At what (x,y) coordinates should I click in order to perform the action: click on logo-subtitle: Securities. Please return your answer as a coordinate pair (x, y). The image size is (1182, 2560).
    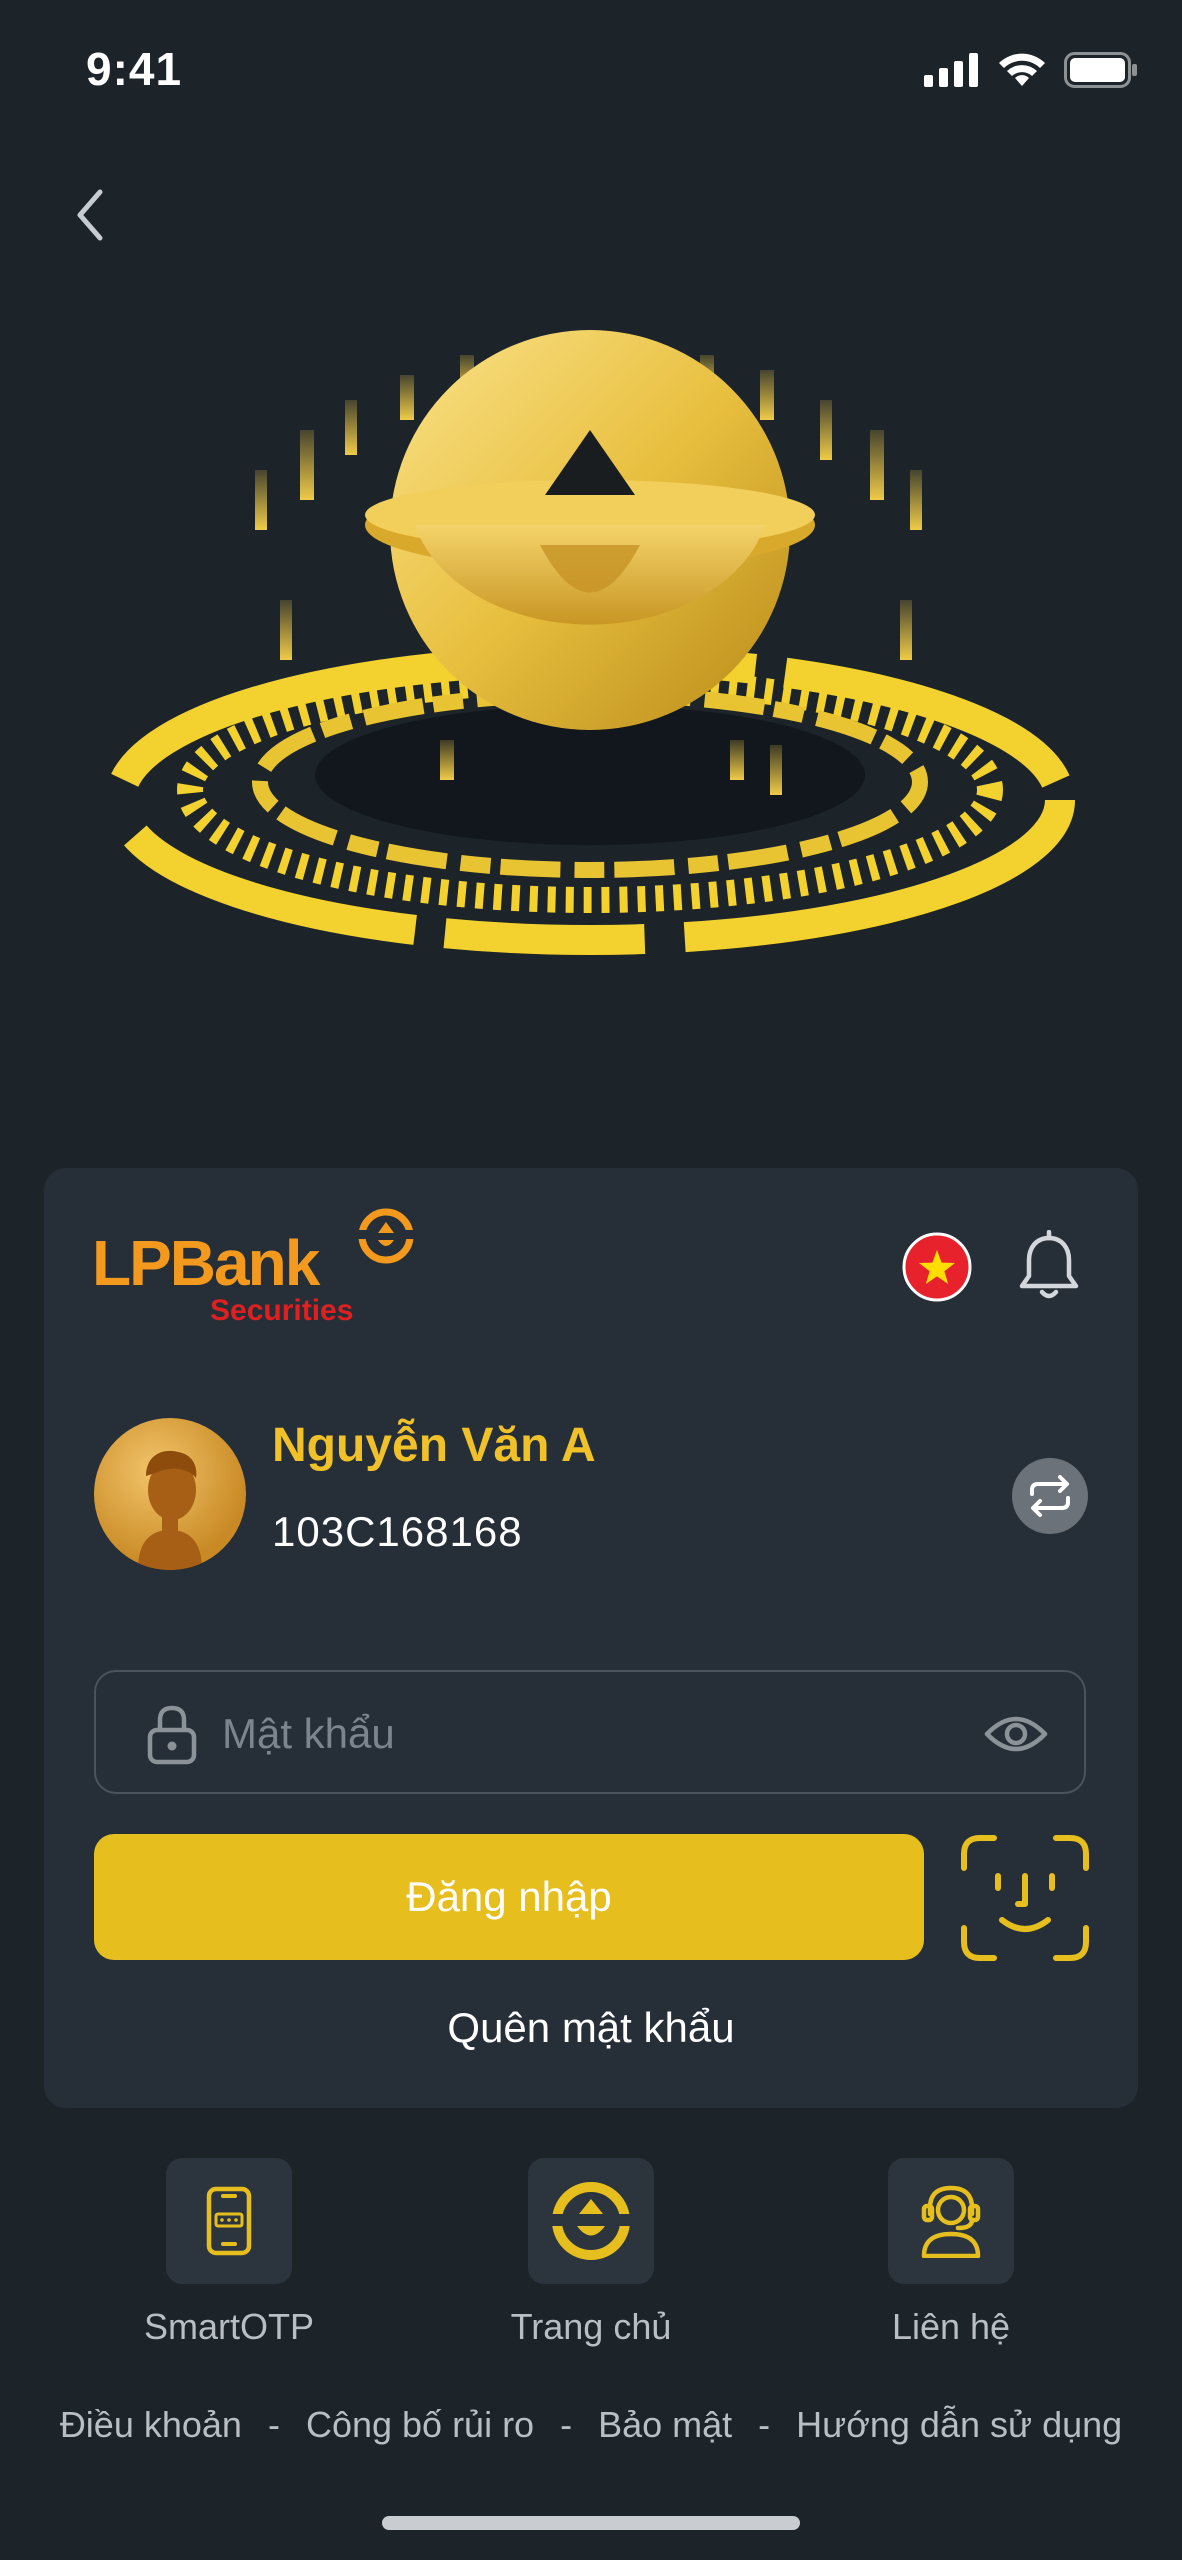
    Looking at the image, I should click on (282, 1310).